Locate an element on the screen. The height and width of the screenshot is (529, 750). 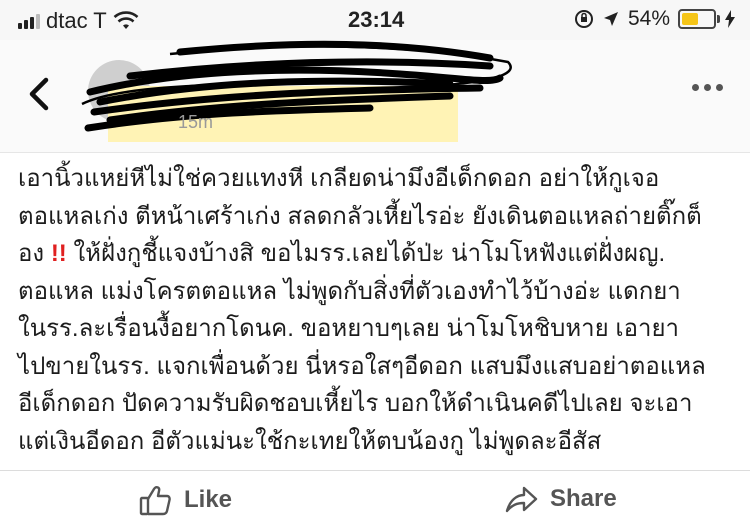
status-time: 23:14 is located at coordinates (376, 19).